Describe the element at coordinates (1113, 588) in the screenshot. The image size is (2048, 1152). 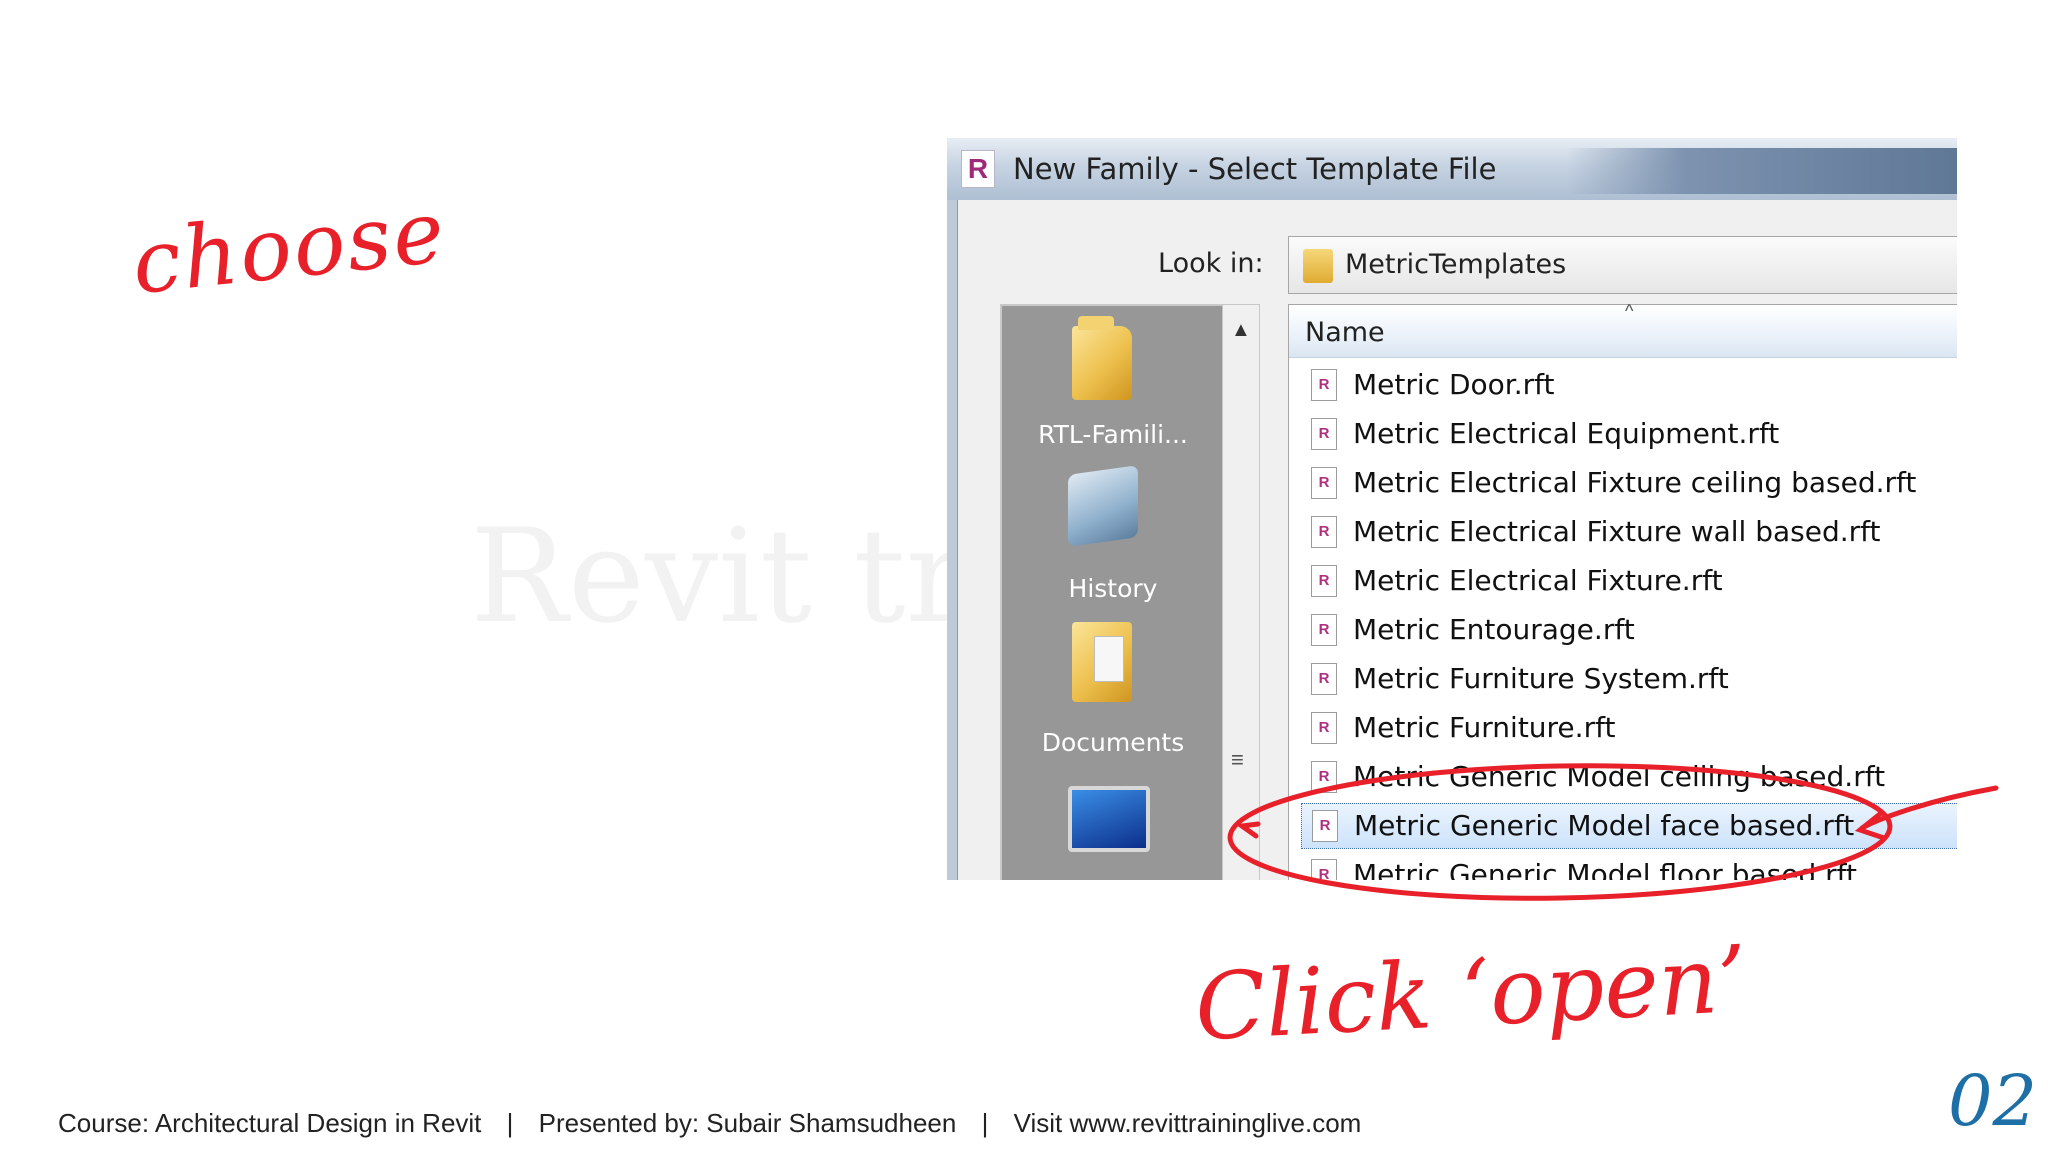
I see `place-label: History` at that location.